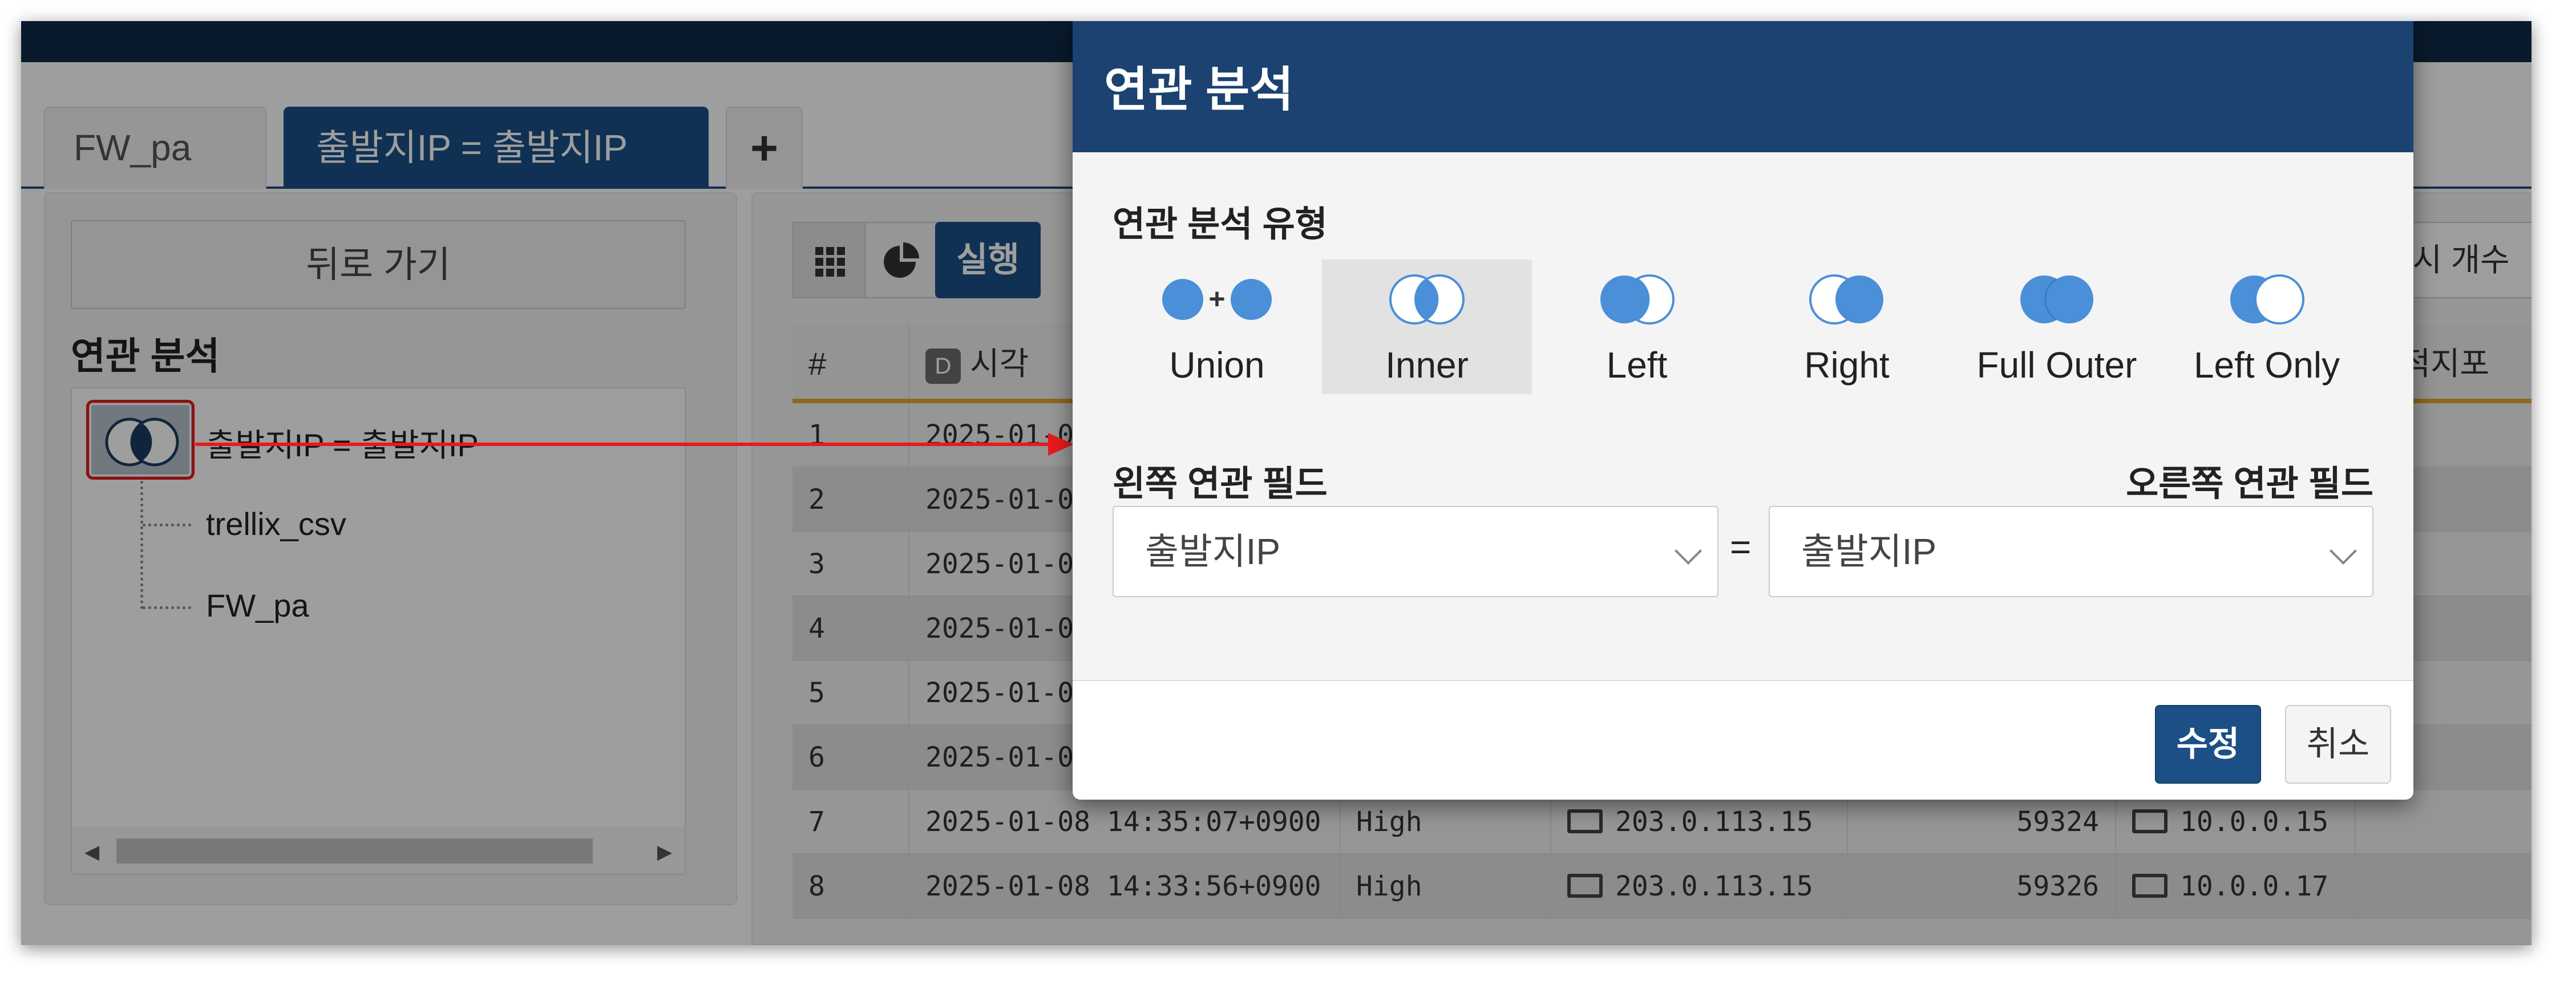 Image resolution: width=2576 pixels, height=989 pixels. Describe the element at coordinates (2267, 300) in the screenshot. I see `left-only-join-icon` at that location.